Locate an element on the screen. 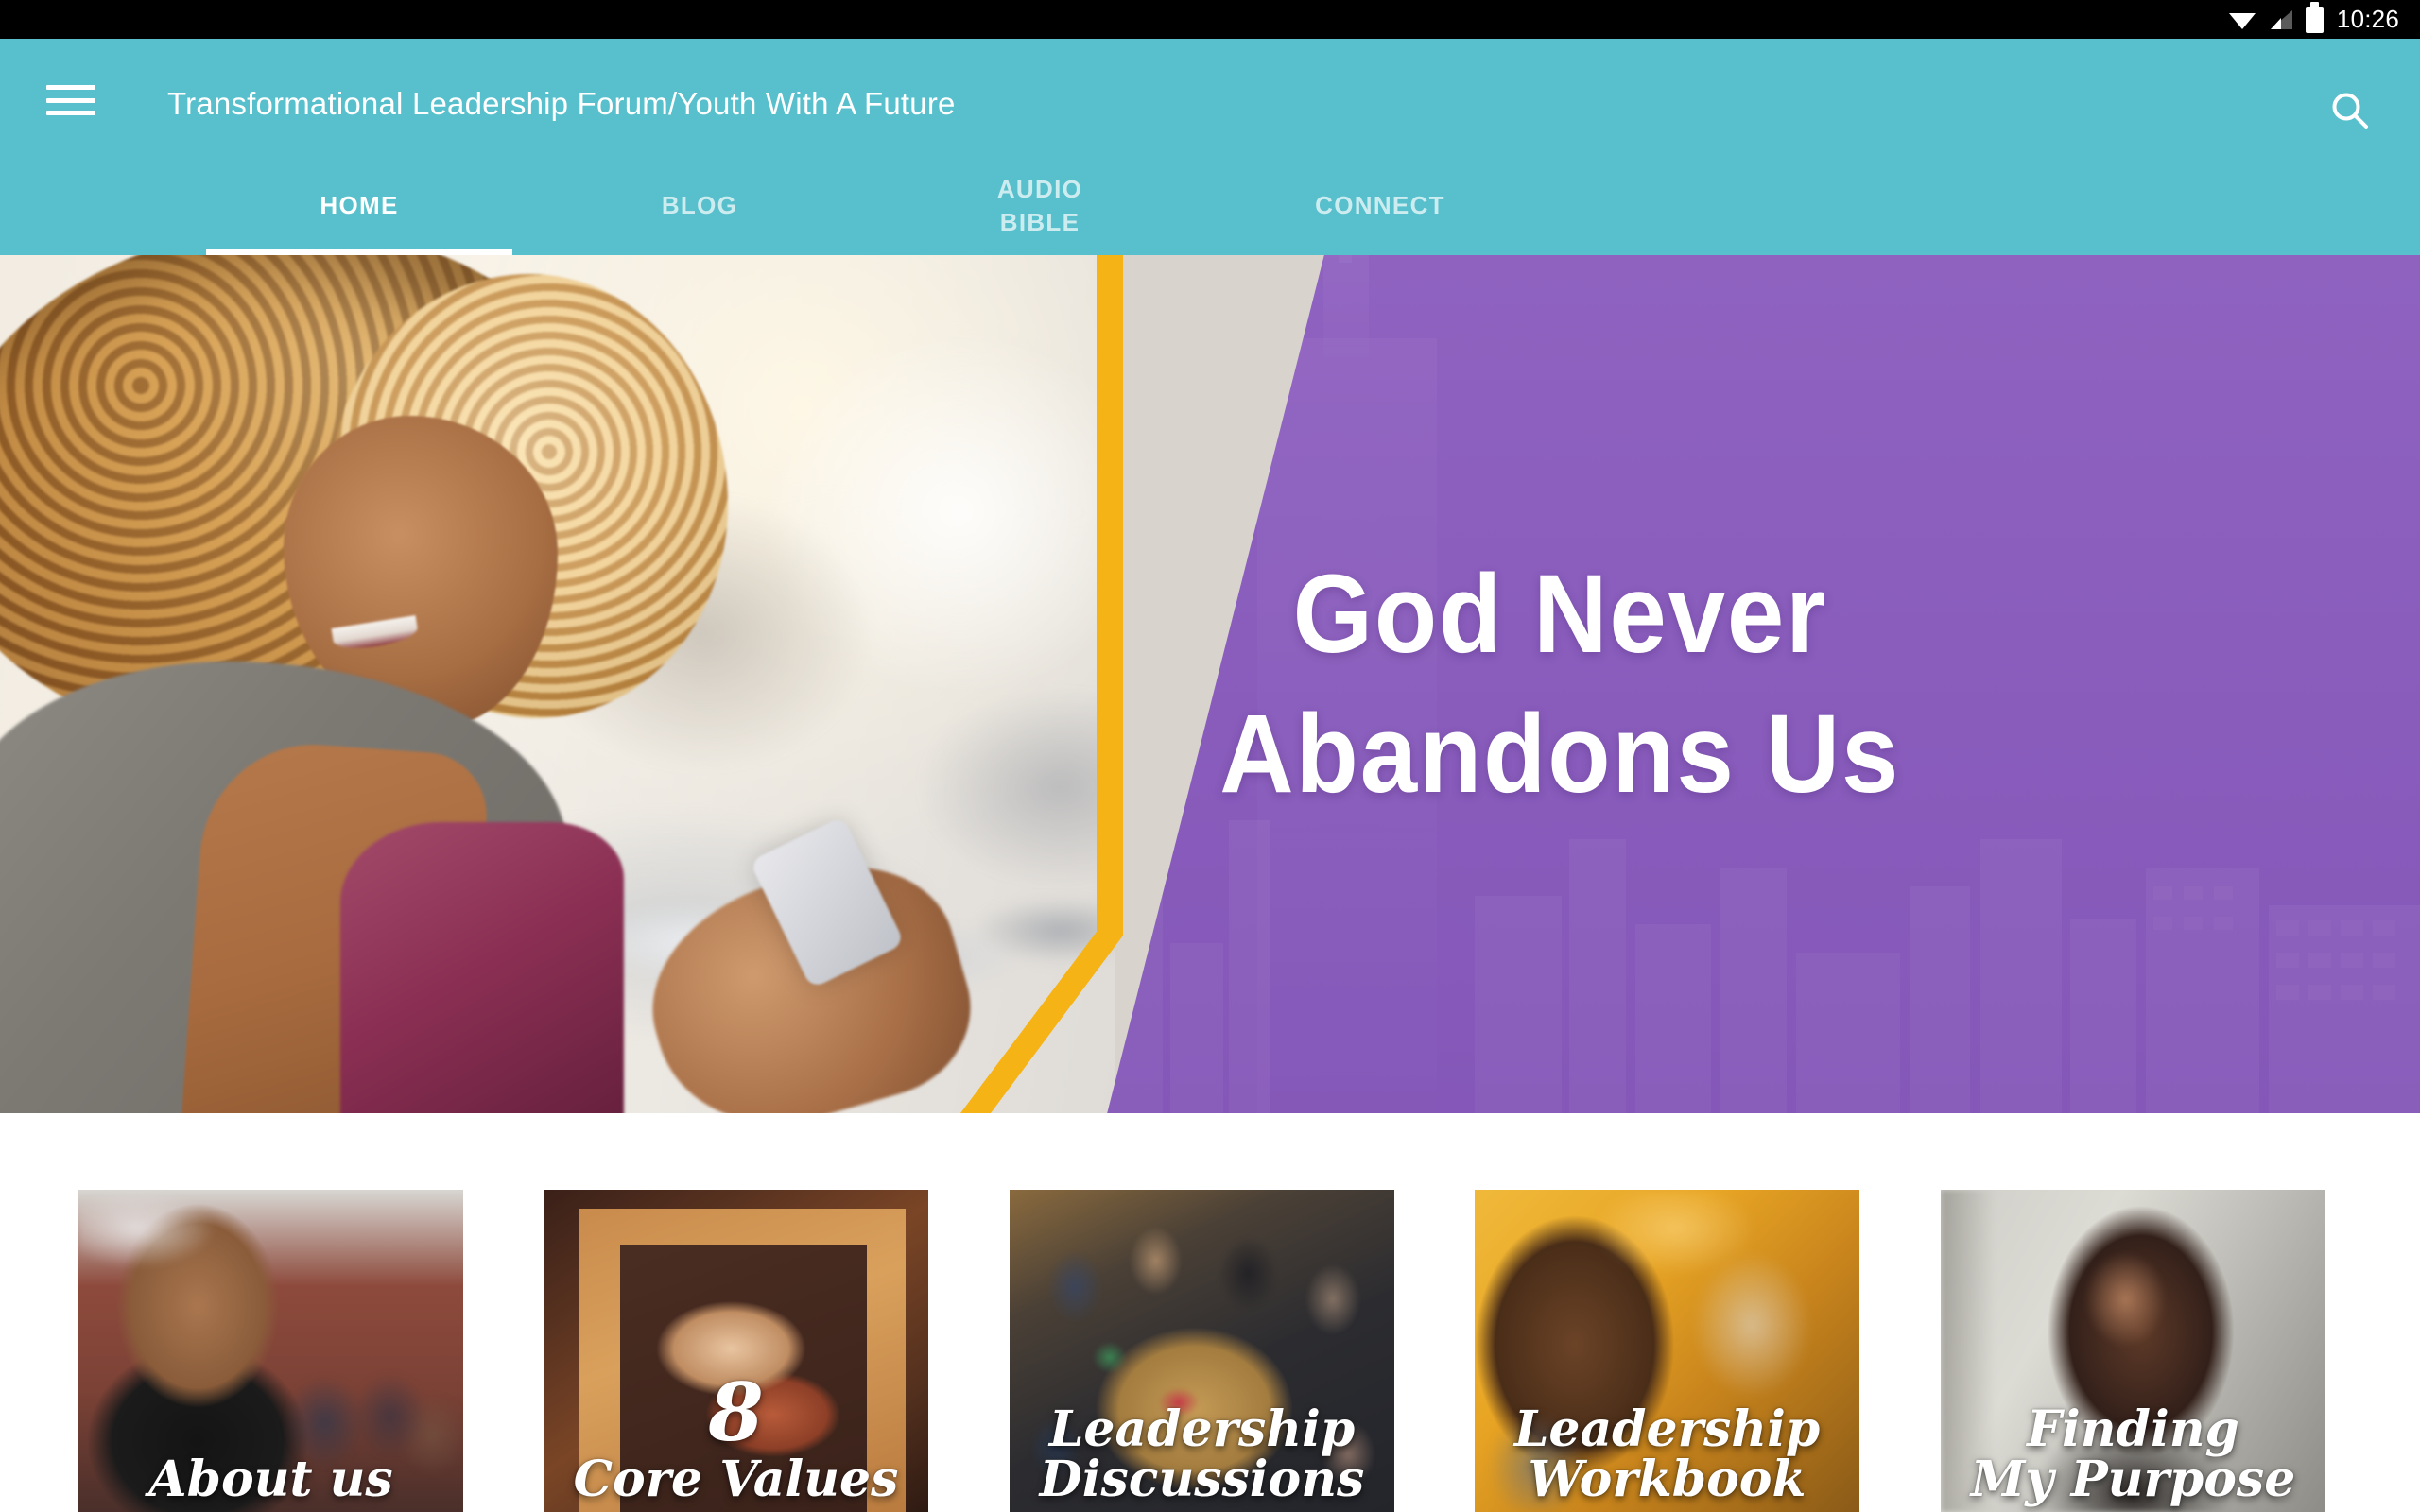  card-finding-my-purpose: Finding My Purpose is located at coordinates (2133, 1351).